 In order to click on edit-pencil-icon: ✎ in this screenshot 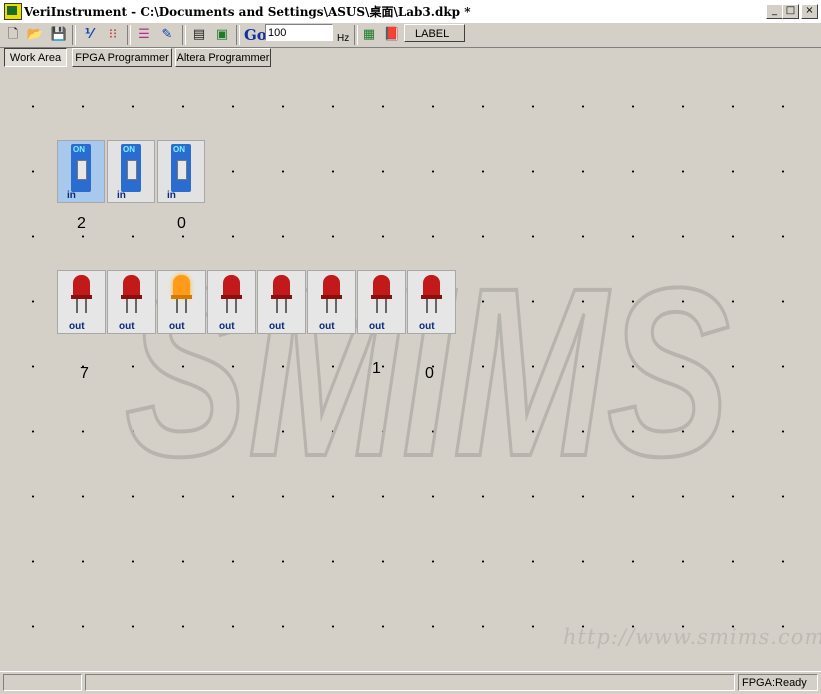, I will do `click(167, 35)`.